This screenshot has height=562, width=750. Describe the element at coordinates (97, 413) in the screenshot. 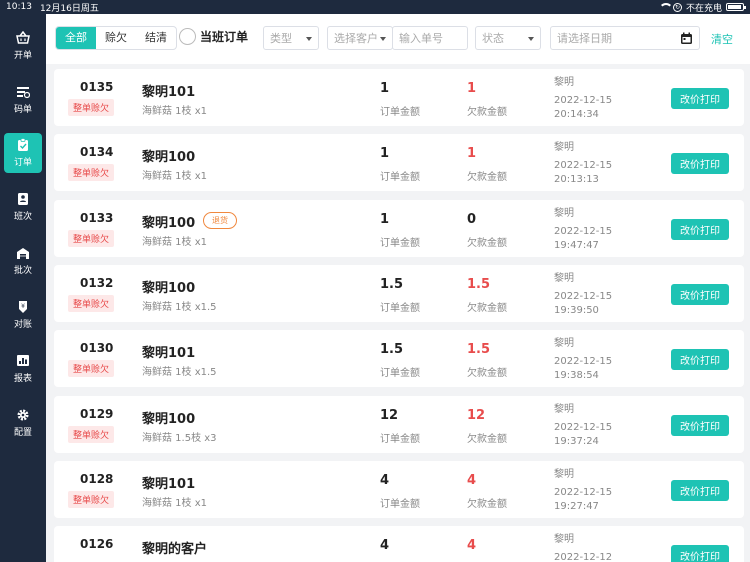

I see `order-number: 0129` at that location.